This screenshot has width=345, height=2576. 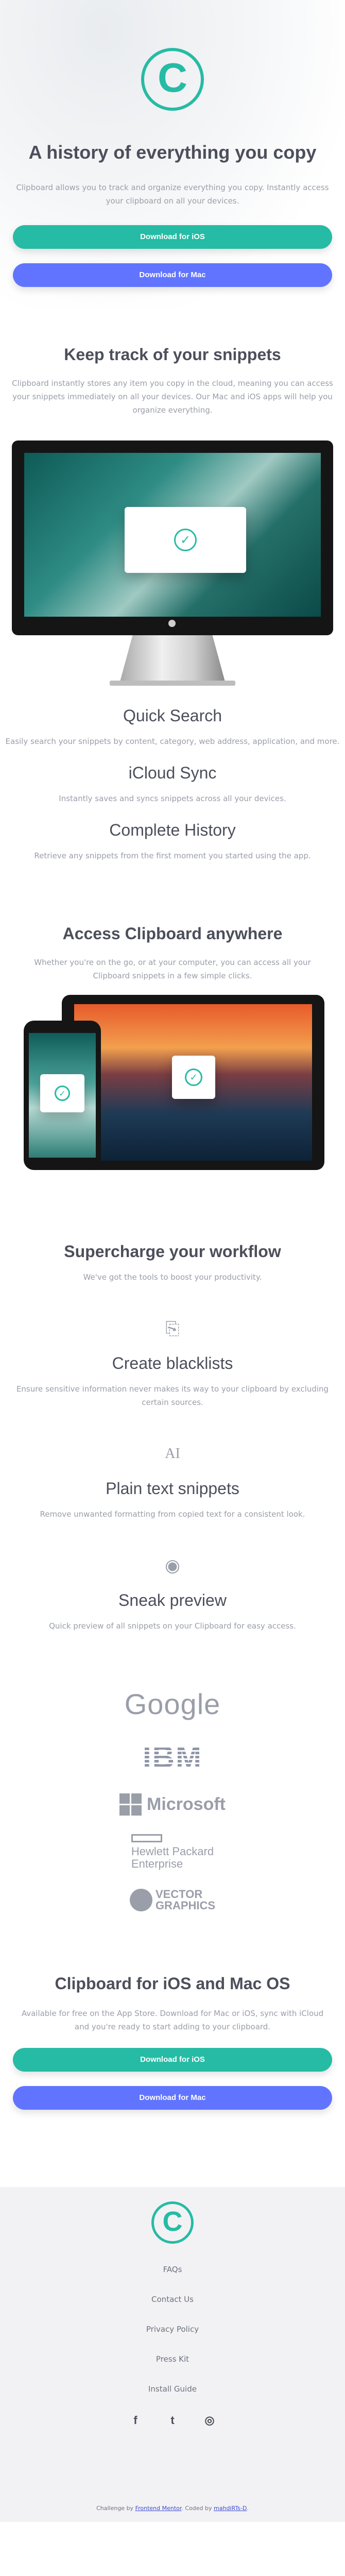 I want to click on hpe-wordmark-line2: Enterprise, so click(x=157, y=1863).